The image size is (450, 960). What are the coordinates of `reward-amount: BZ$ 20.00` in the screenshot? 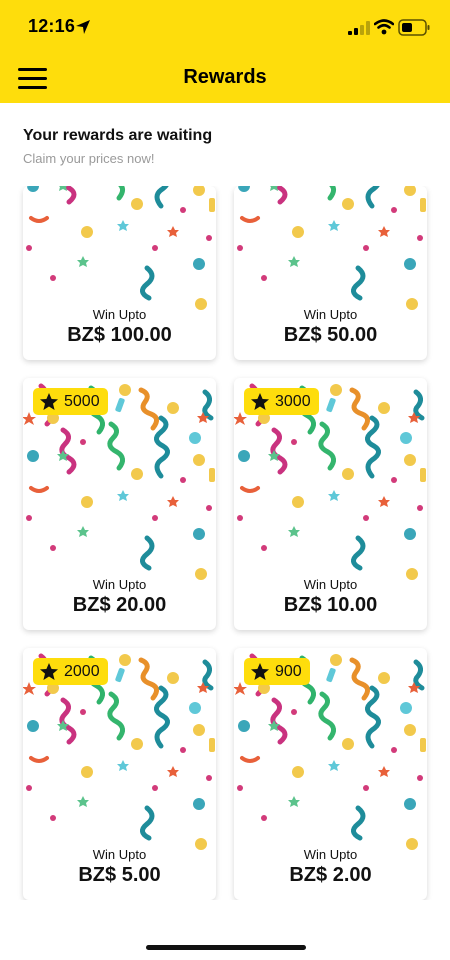 It's located at (119, 605).